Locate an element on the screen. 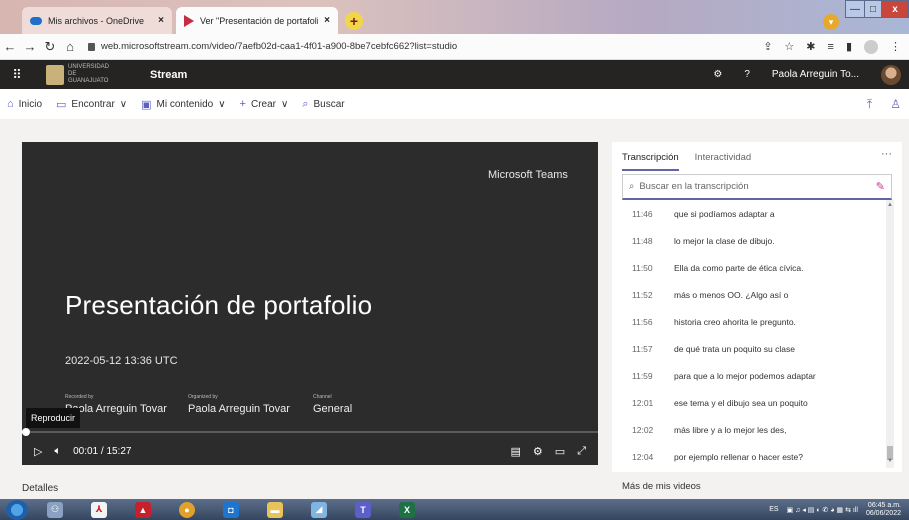 Image resolution: width=909 pixels, height=520 pixels. outlook-icon: ◘ is located at coordinates (231, 509).